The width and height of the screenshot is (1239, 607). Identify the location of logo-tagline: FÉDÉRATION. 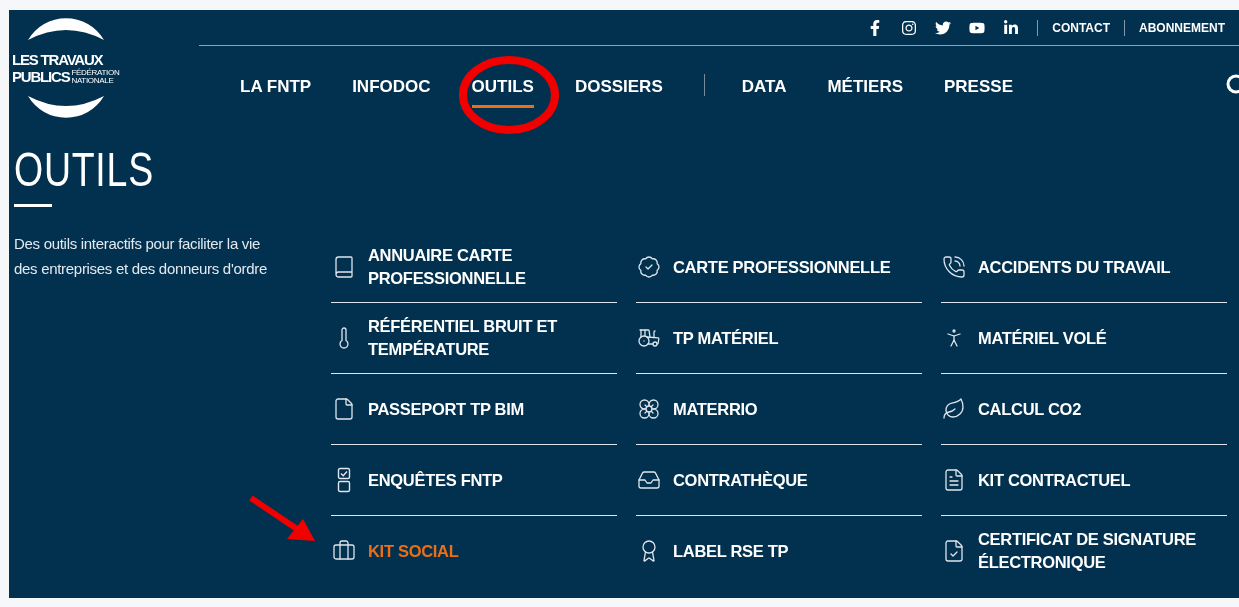
(95, 72).